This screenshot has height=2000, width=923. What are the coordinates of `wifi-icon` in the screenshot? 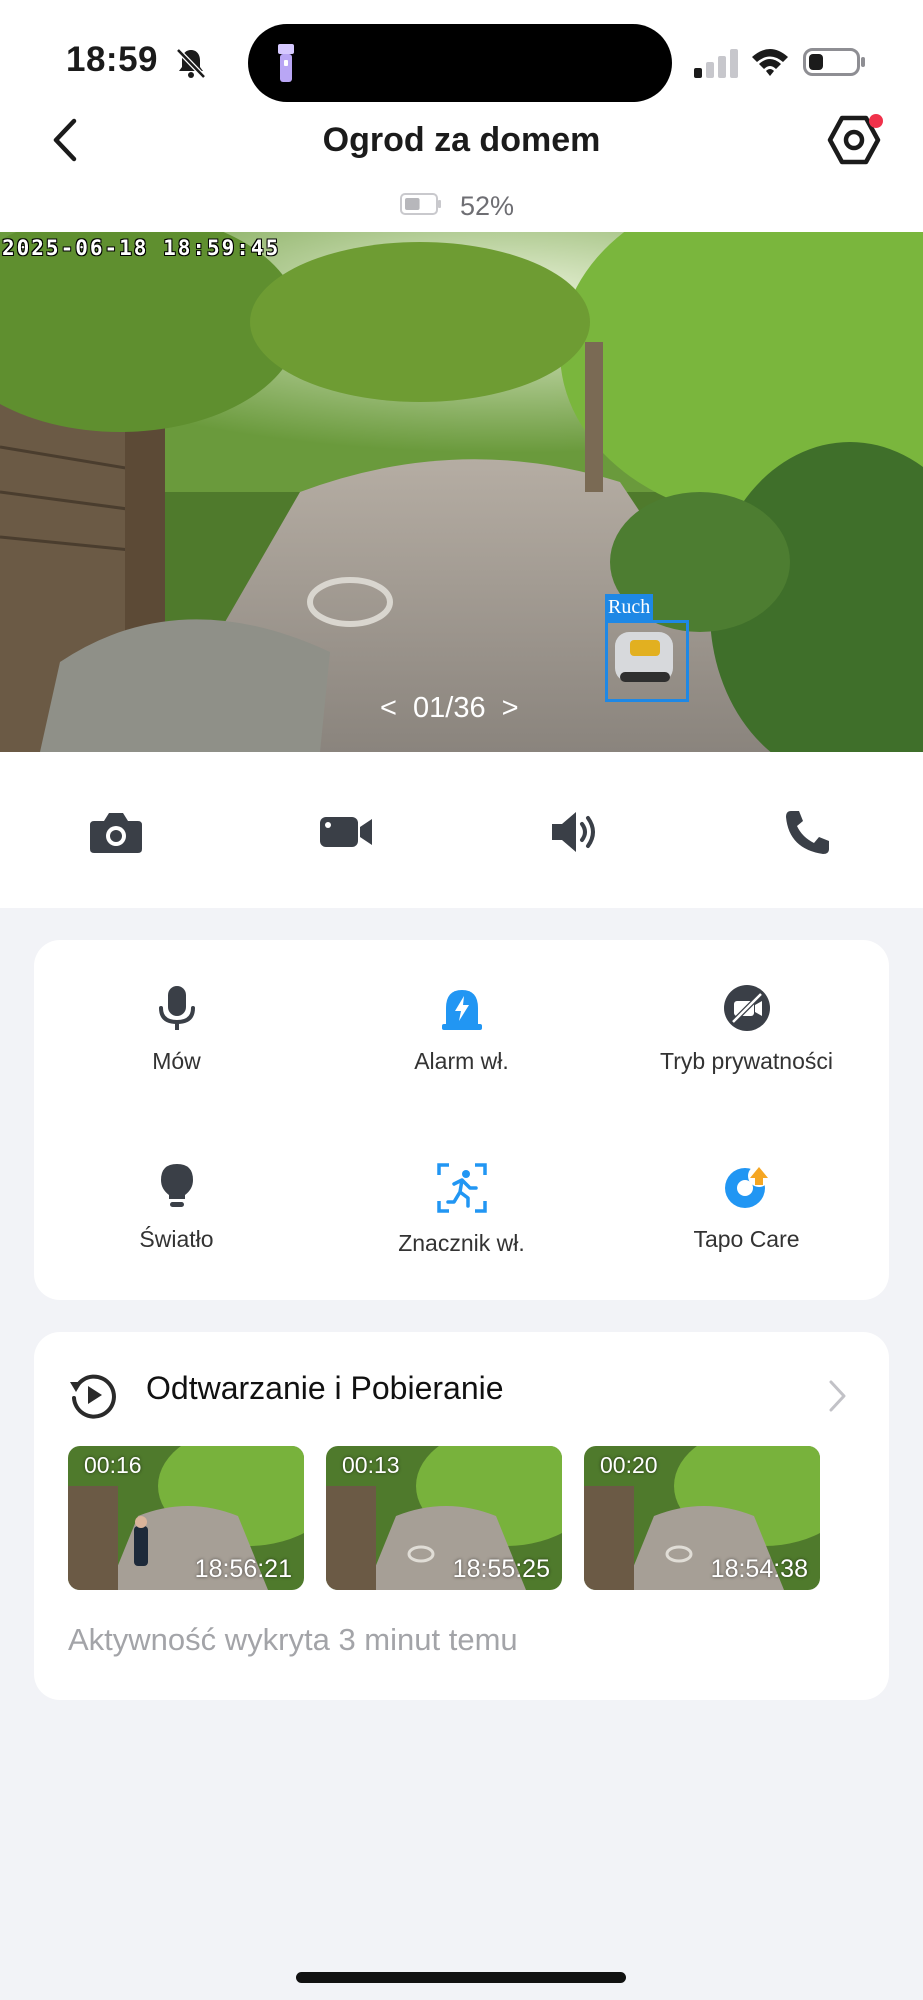 It's located at (770, 62).